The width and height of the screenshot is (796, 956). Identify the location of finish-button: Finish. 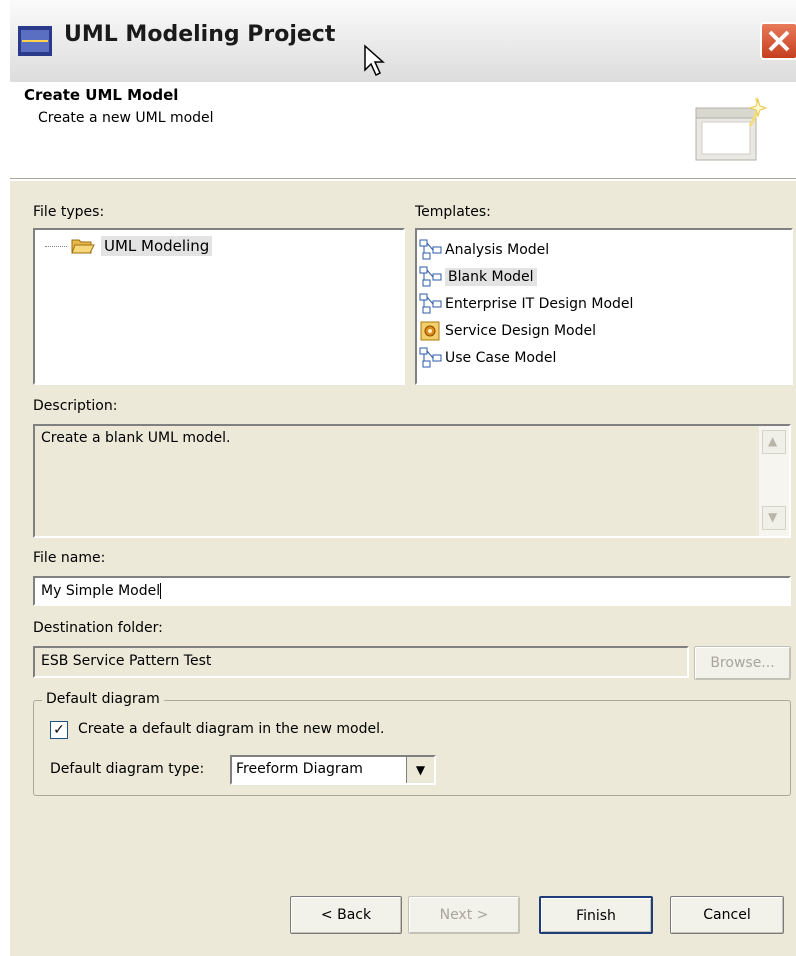
(596, 915).